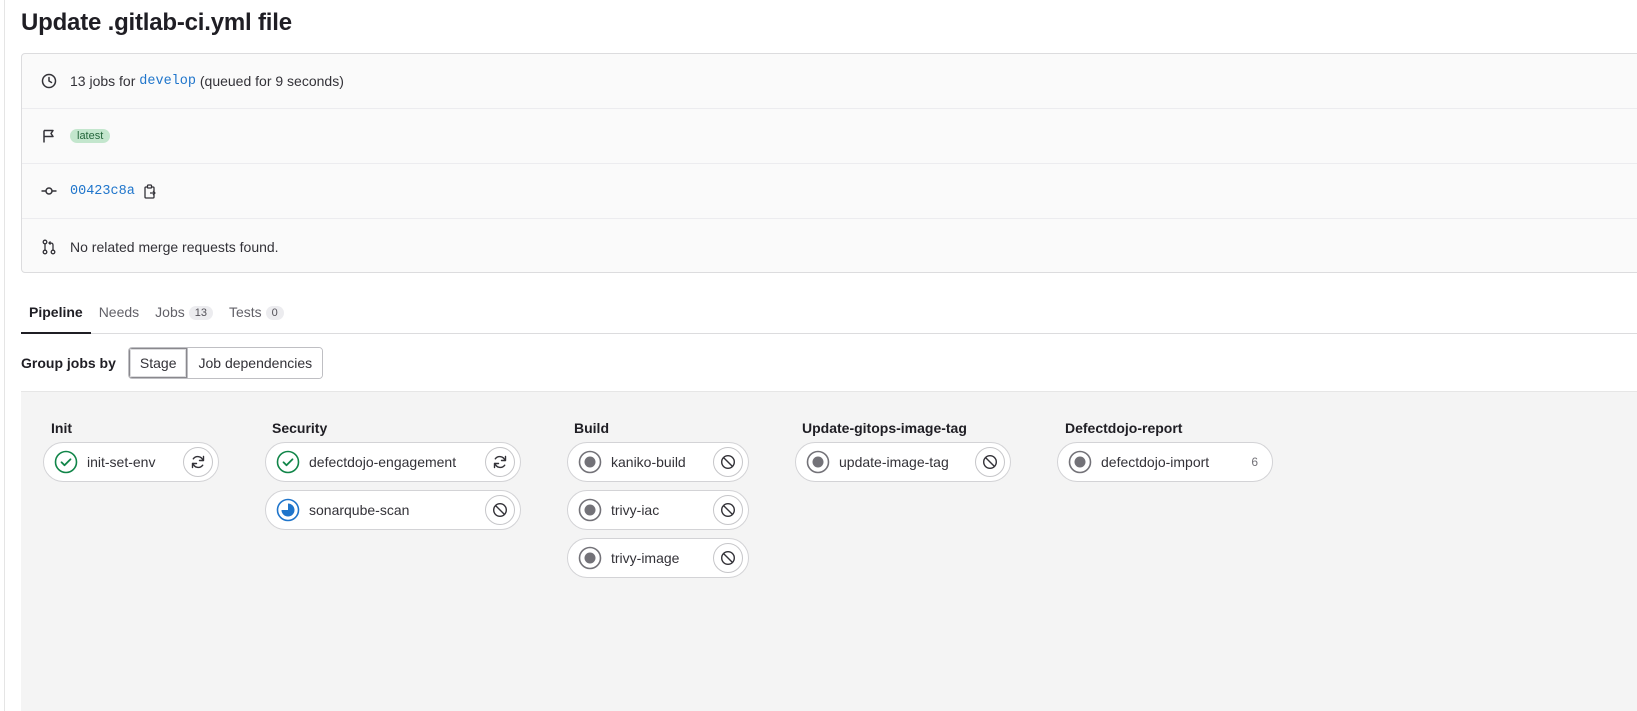 This screenshot has width=1637, height=711. What do you see at coordinates (68, 363) in the screenshot?
I see `group-jobs-by-label: Group jobs by` at bounding box center [68, 363].